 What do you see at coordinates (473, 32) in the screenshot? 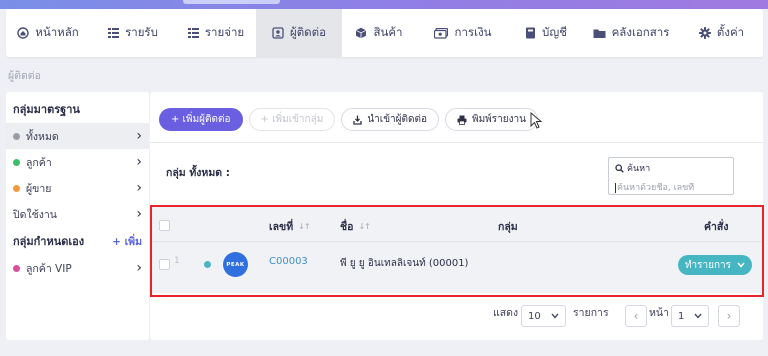
I see `nav-finance-label: การเงิน` at bounding box center [473, 32].